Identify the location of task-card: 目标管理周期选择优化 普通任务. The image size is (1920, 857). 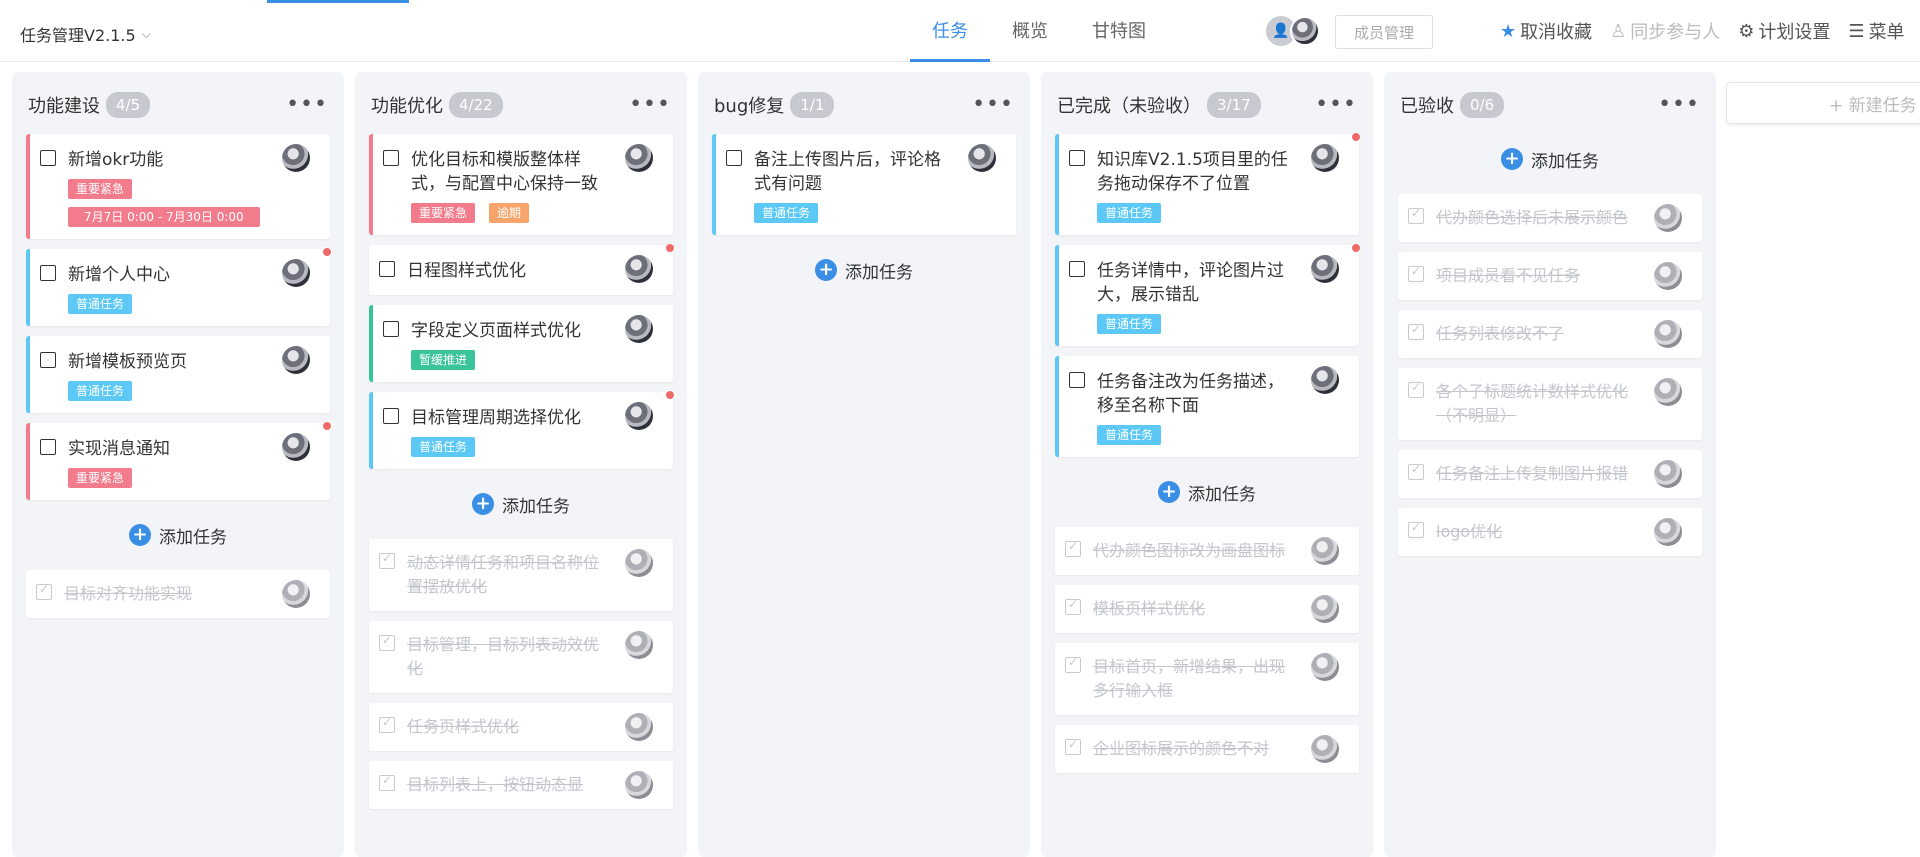
(522, 429).